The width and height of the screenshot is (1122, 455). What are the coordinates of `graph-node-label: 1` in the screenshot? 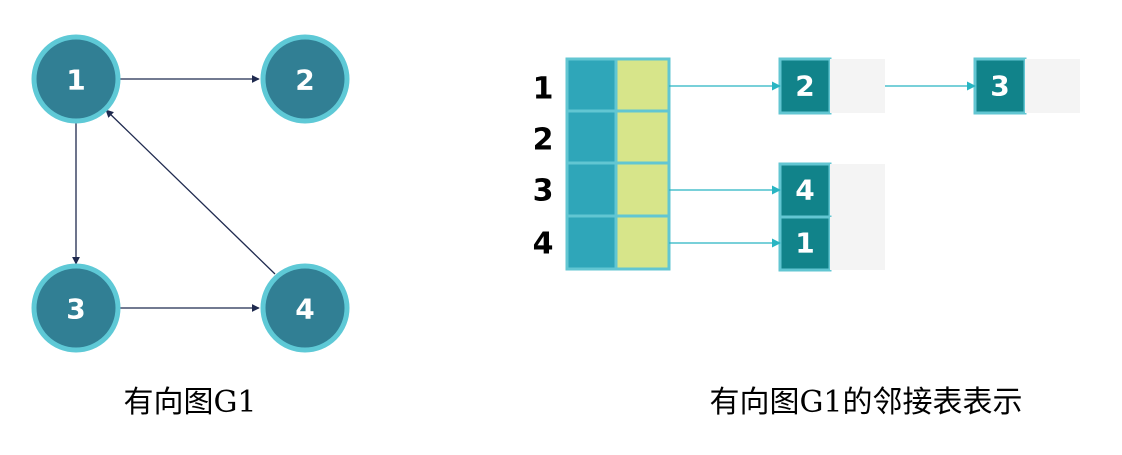 It's located at (75, 80).